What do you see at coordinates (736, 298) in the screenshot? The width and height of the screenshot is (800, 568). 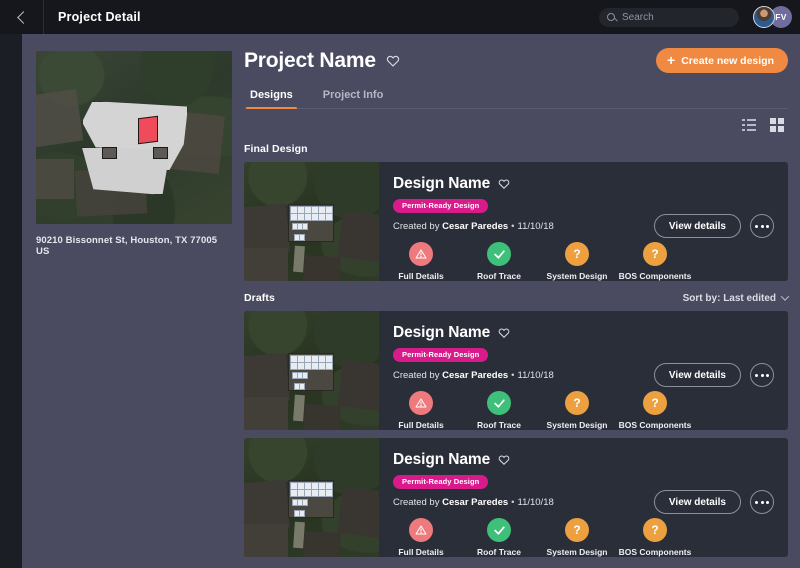 I see `sort-by-dropdown: Sort by: Last edited` at bounding box center [736, 298].